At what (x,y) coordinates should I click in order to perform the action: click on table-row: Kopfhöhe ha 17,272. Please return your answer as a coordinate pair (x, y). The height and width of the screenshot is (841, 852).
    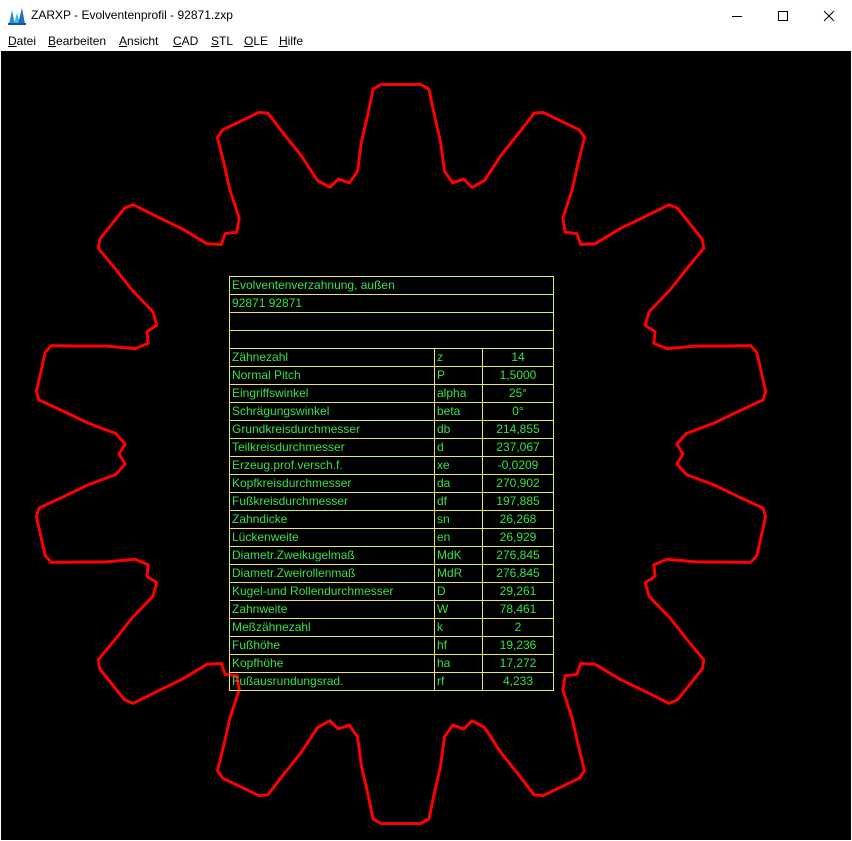
    Looking at the image, I should click on (391, 663).